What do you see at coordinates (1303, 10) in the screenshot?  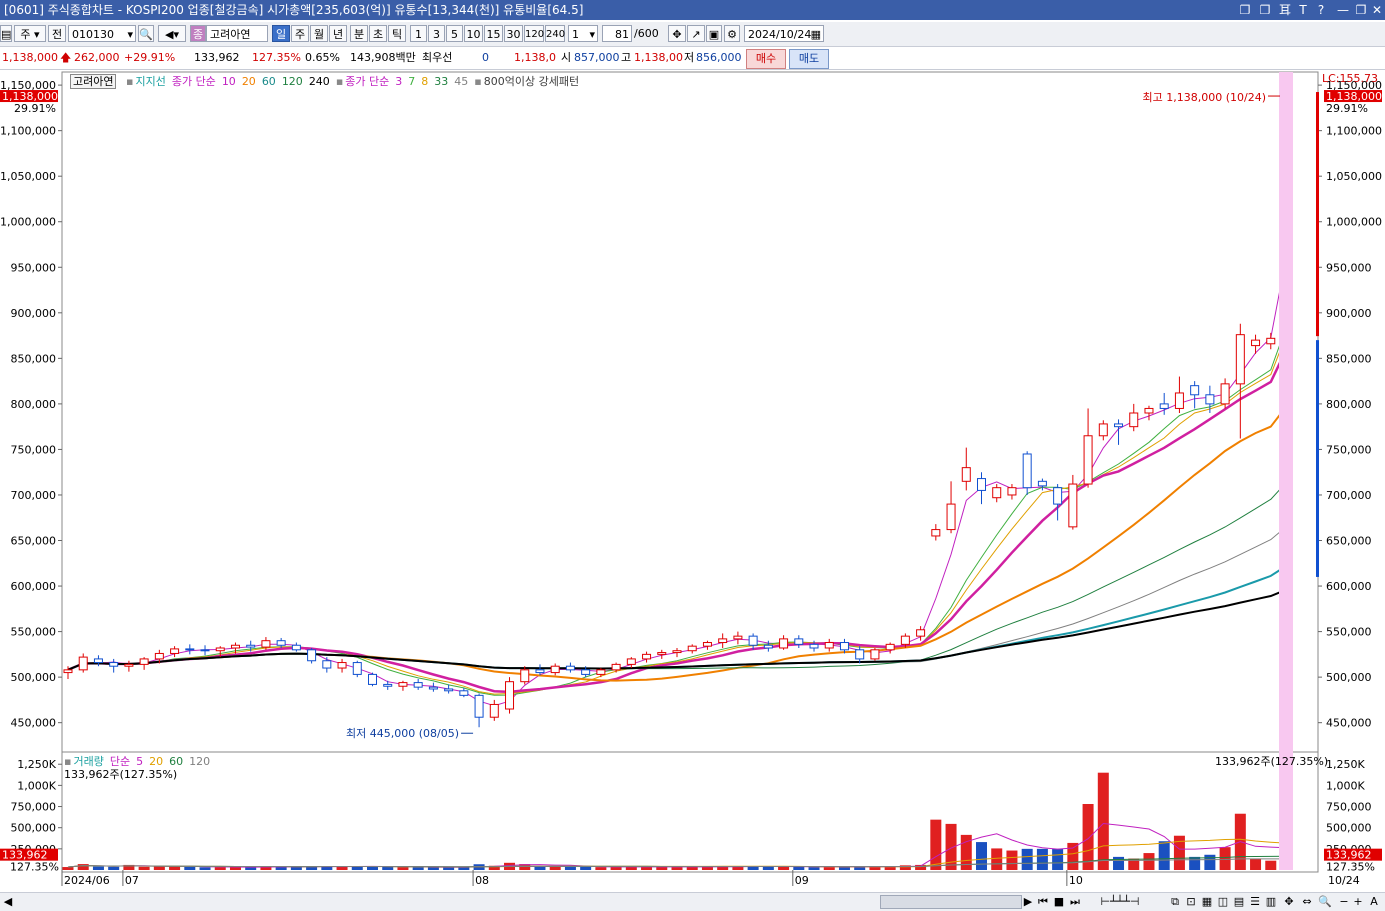 I see `window-font-icon: T` at bounding box center [1303, 10].